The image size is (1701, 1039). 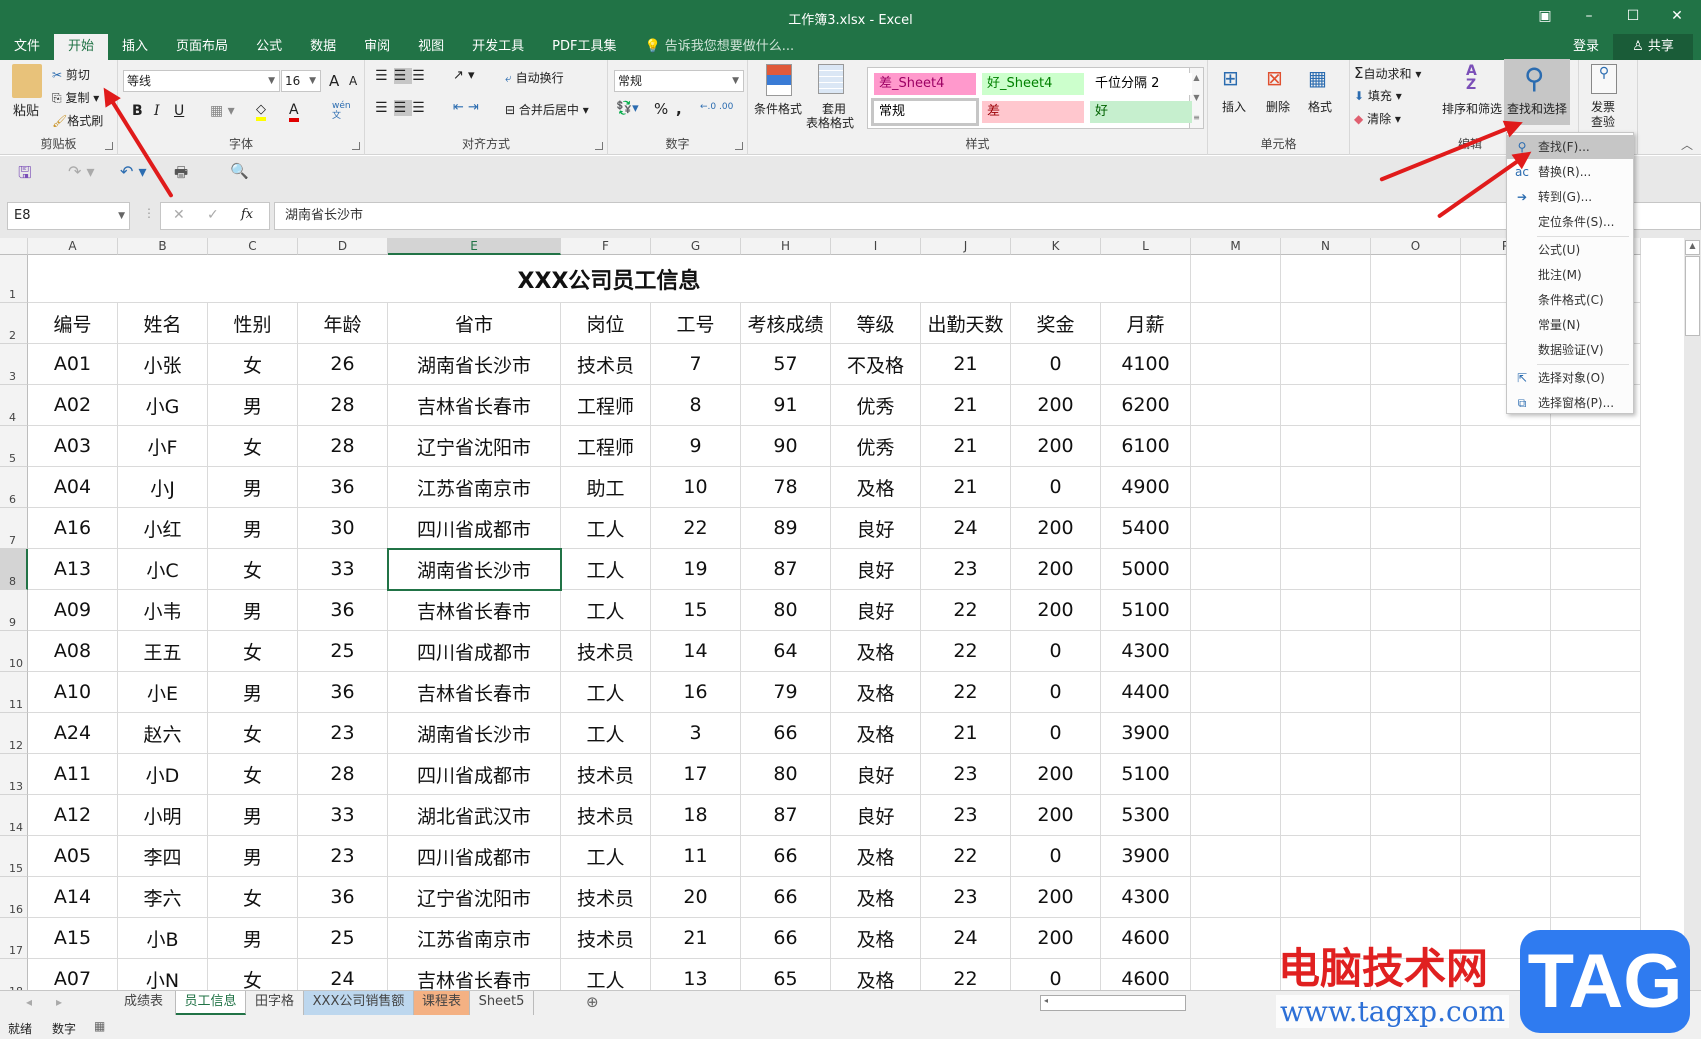 I want to click on paste-button: 粘贴, so click(x=26, y=109).